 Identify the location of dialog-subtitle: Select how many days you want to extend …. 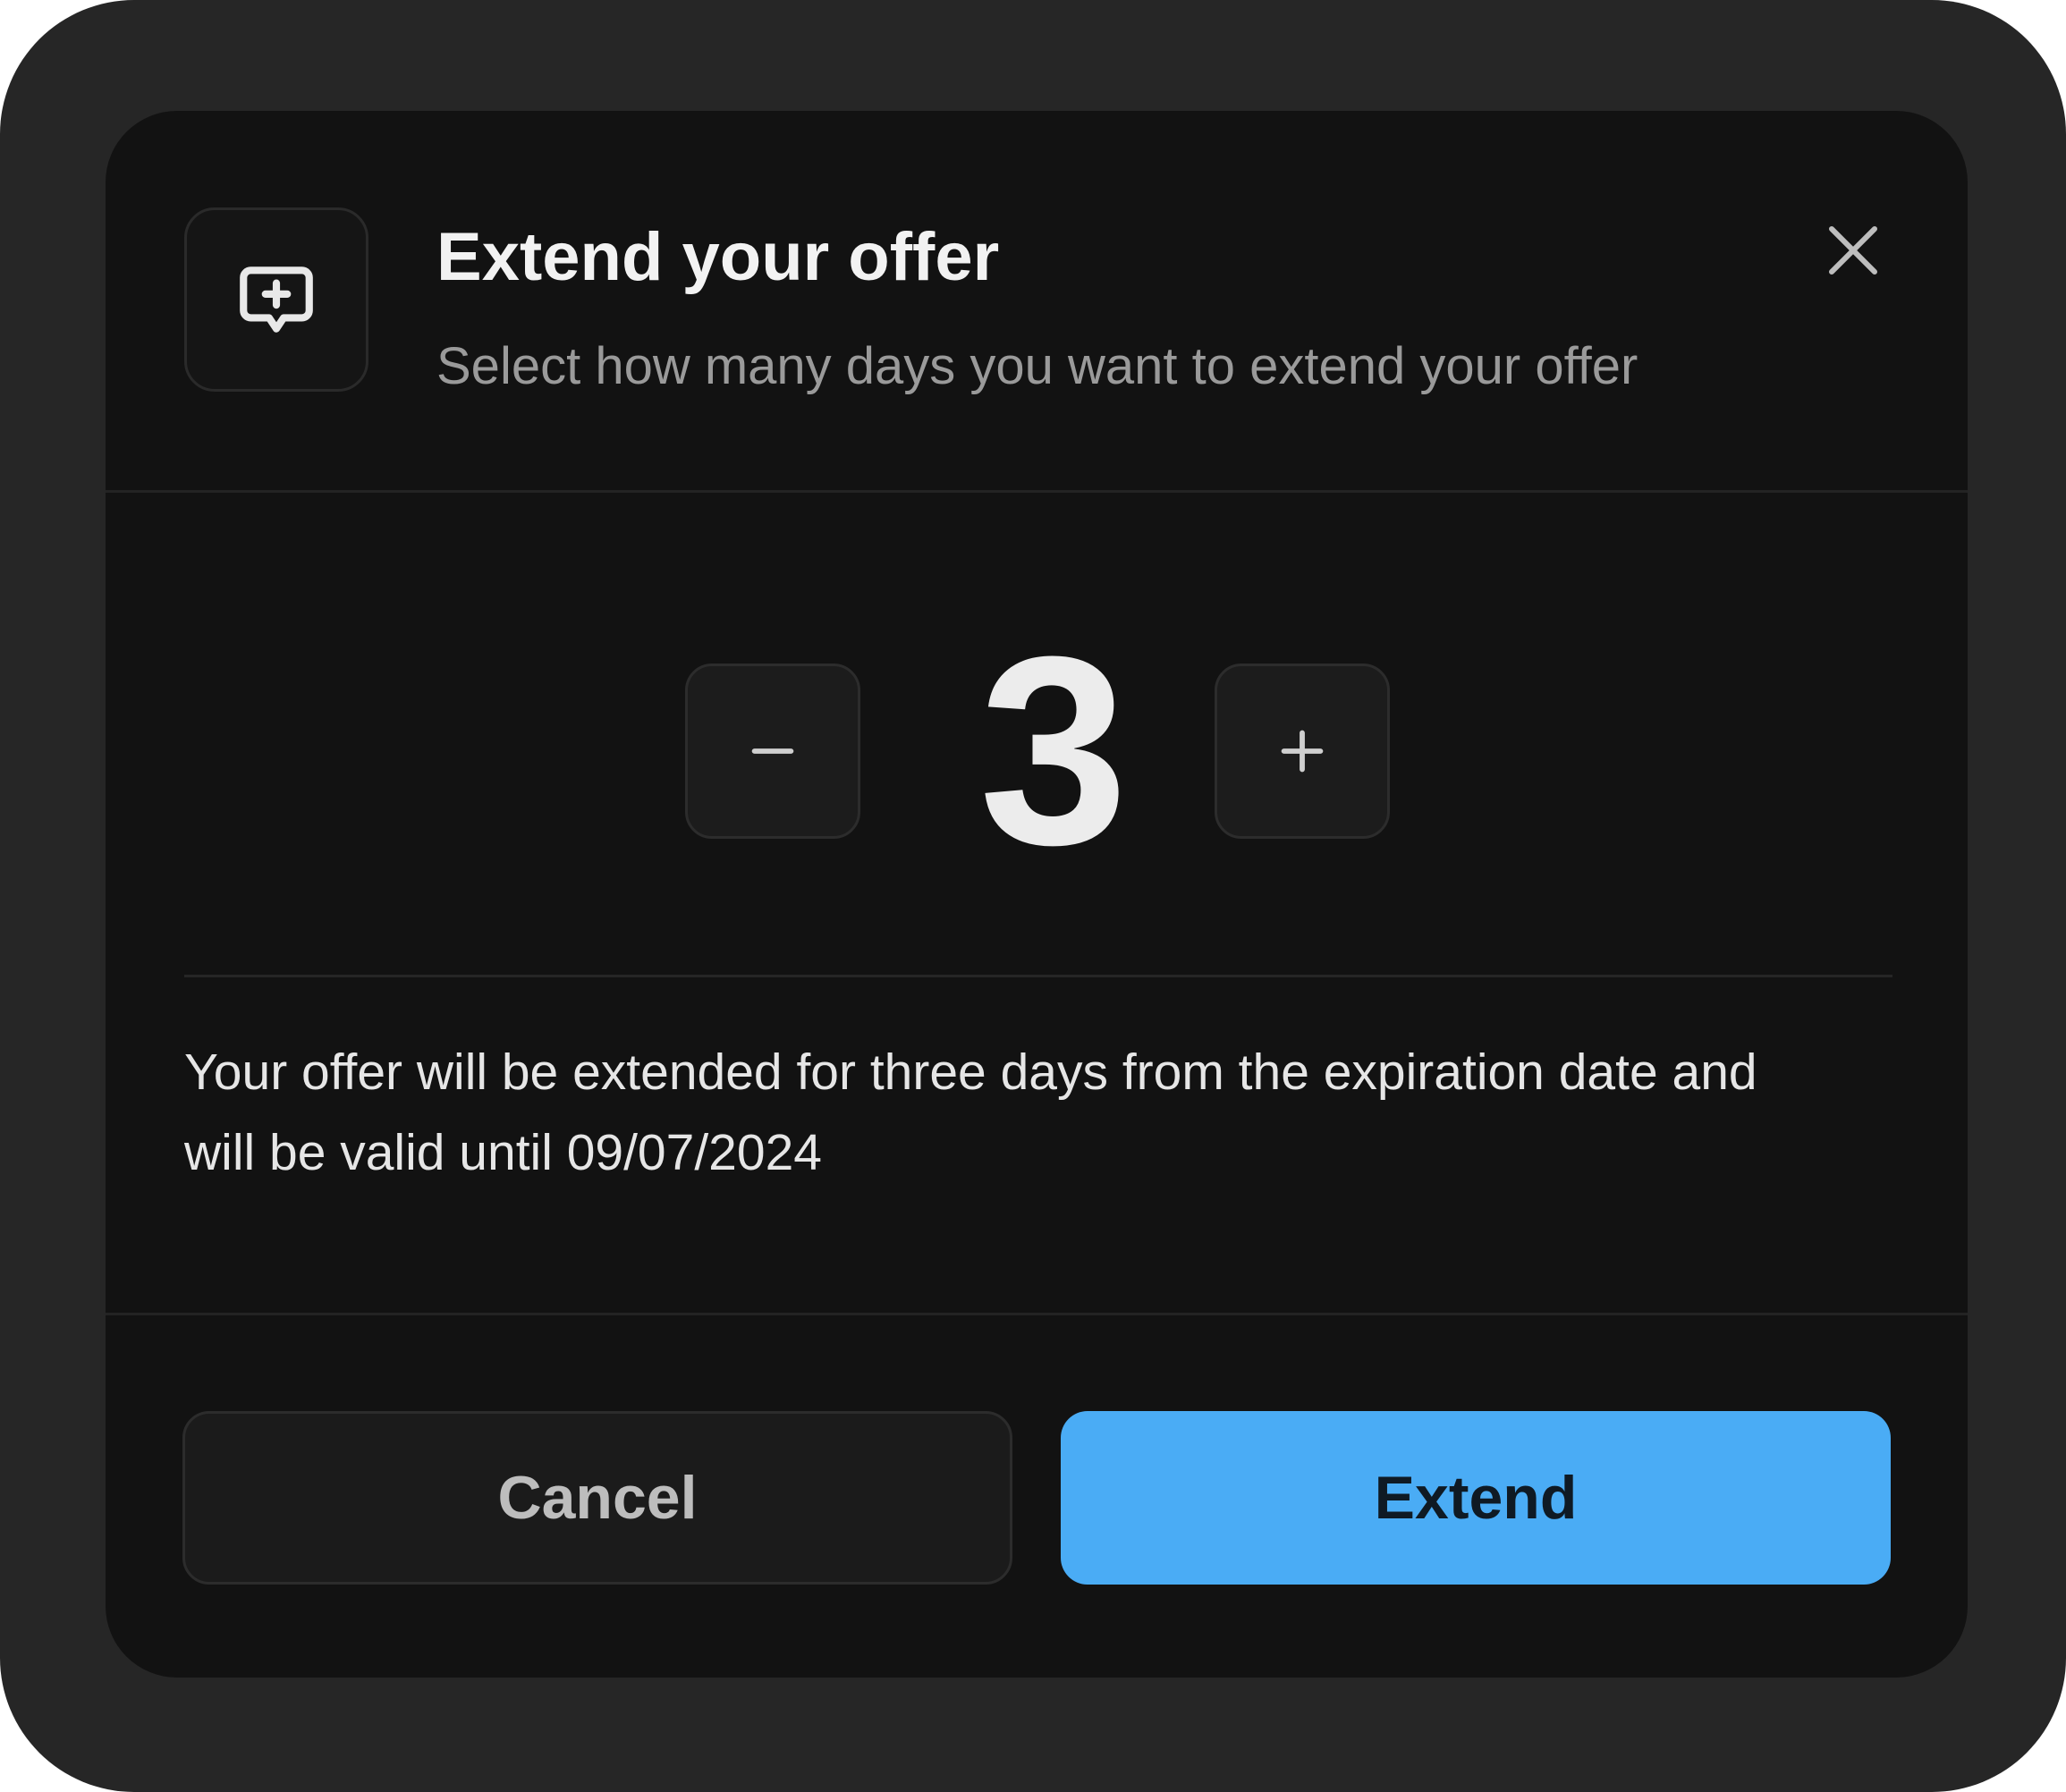
(1037, 366).